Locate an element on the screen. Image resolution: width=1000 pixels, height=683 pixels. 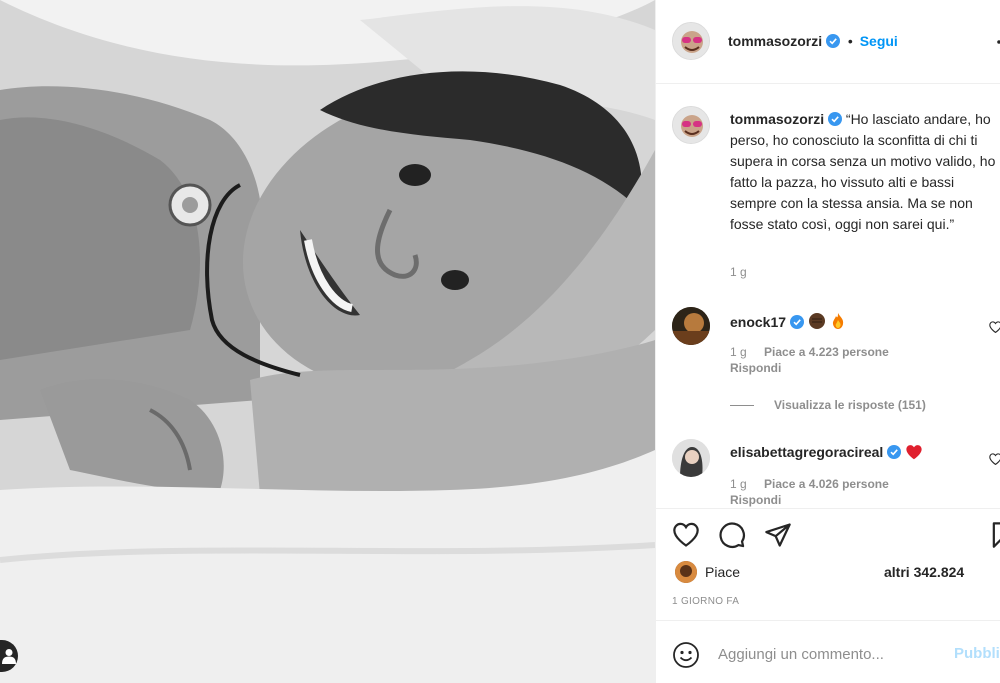
header-user-line: tommasozorzi • Segui is located at coordinates (813, 41).